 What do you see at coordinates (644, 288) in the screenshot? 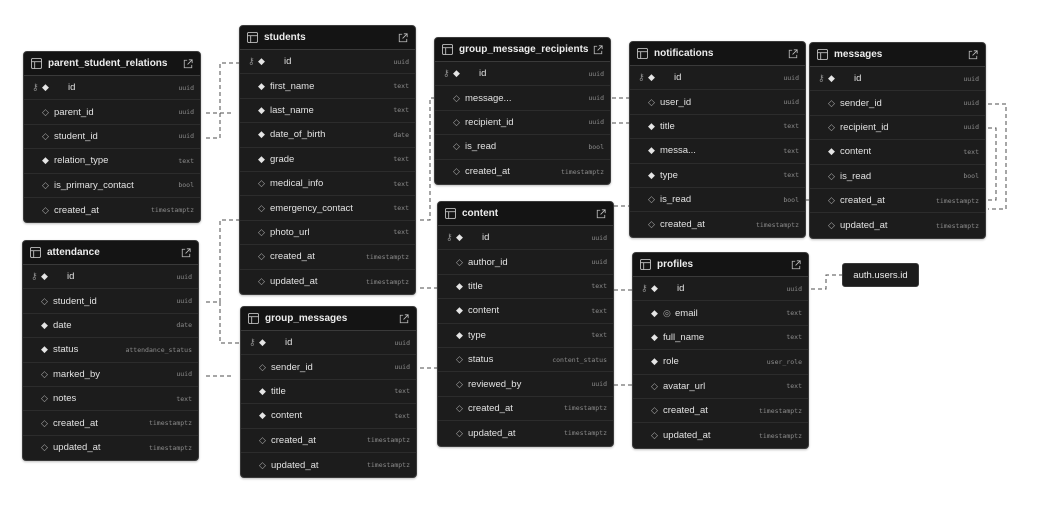
I see `key-icon: ⚷` at bounding box center [644, 288].